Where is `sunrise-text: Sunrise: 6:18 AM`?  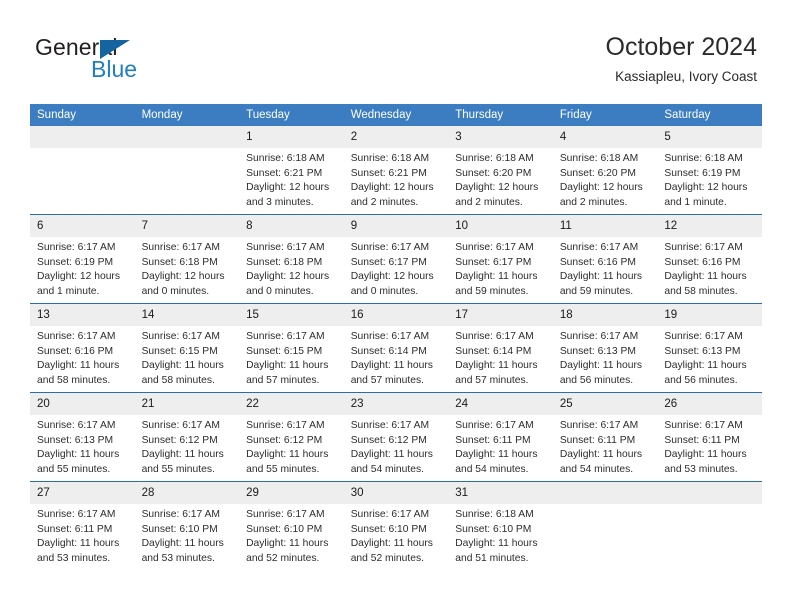 sunrise-text: Sunrise: 6:18 AM is located at coordinates (390, 158).